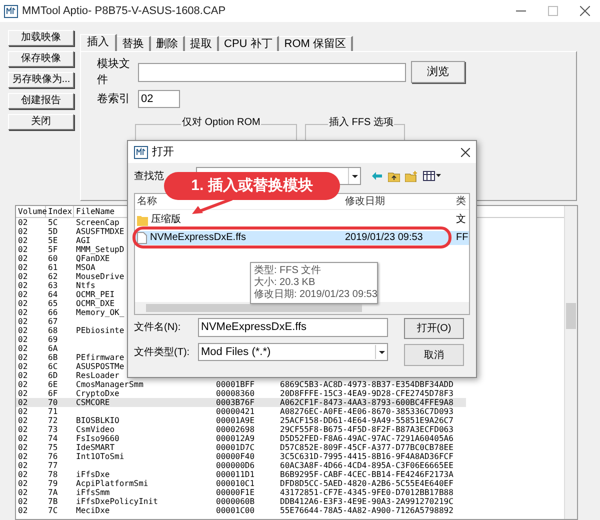 This screenshot has width=600, height=520. I want to click on table-cell: B6B9295F-CABF-4CEC-BB14-FE4246F2173A, so click(367, 474).